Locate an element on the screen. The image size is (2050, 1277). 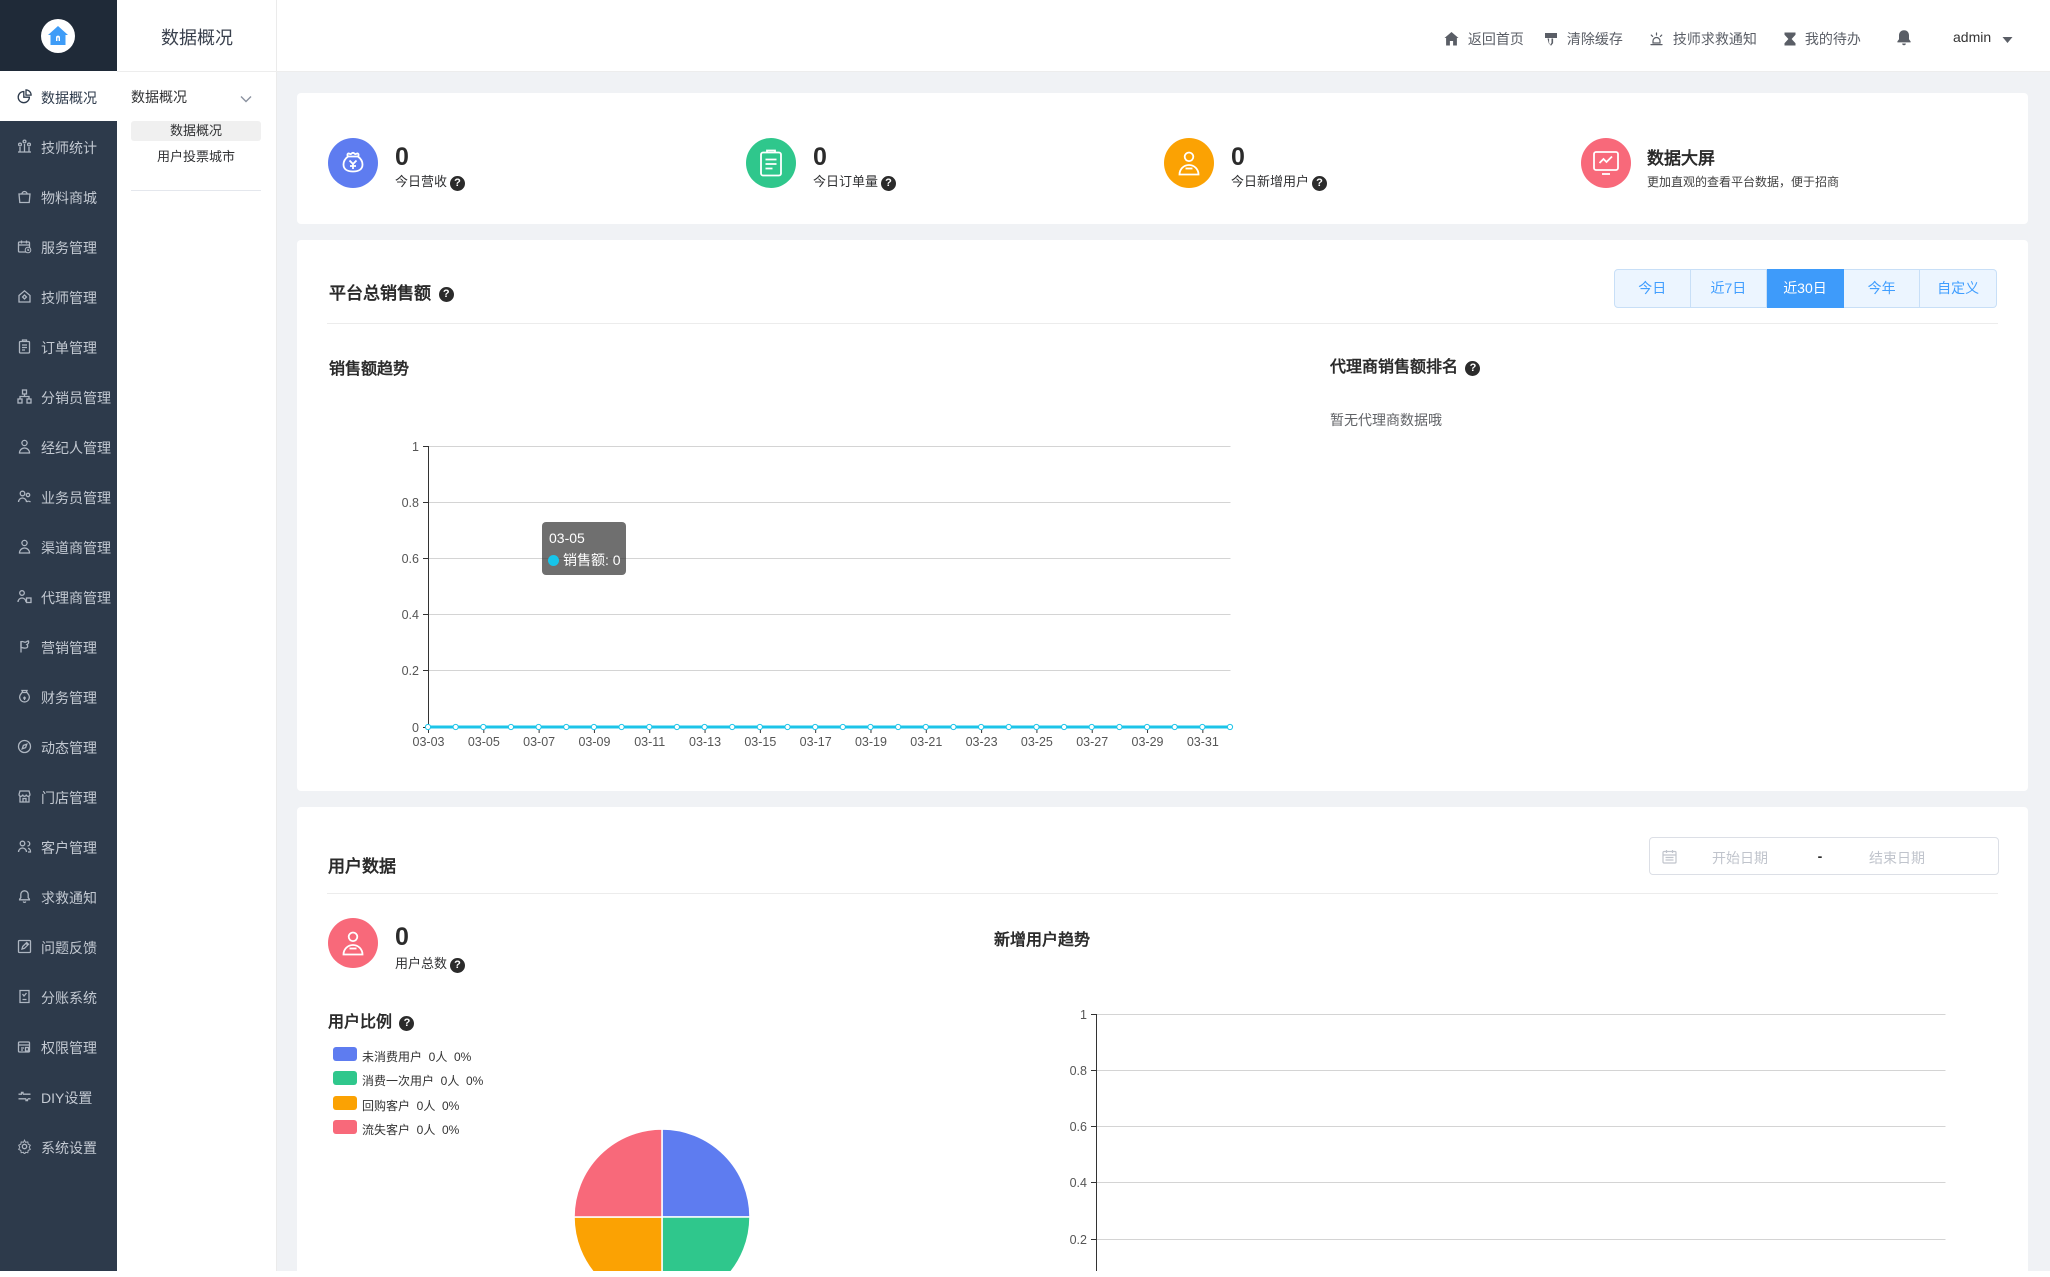
svg-text: 03-27 is located at coordinates (1092, 742).